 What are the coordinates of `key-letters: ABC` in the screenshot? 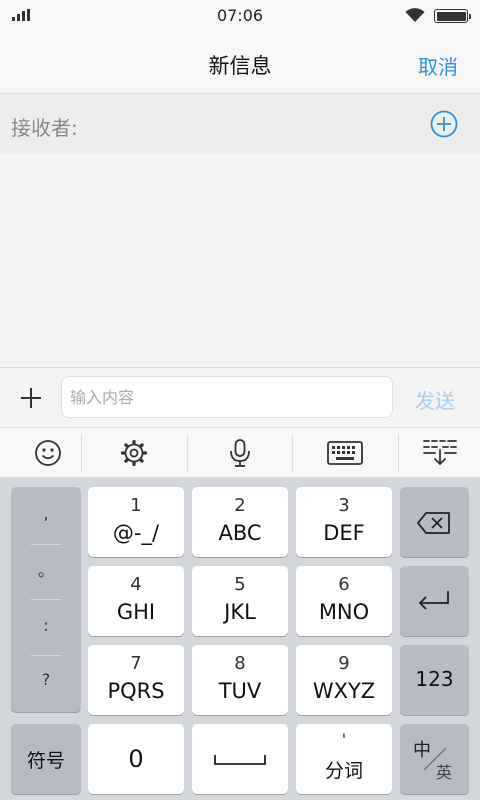 It's located at (240, 533).